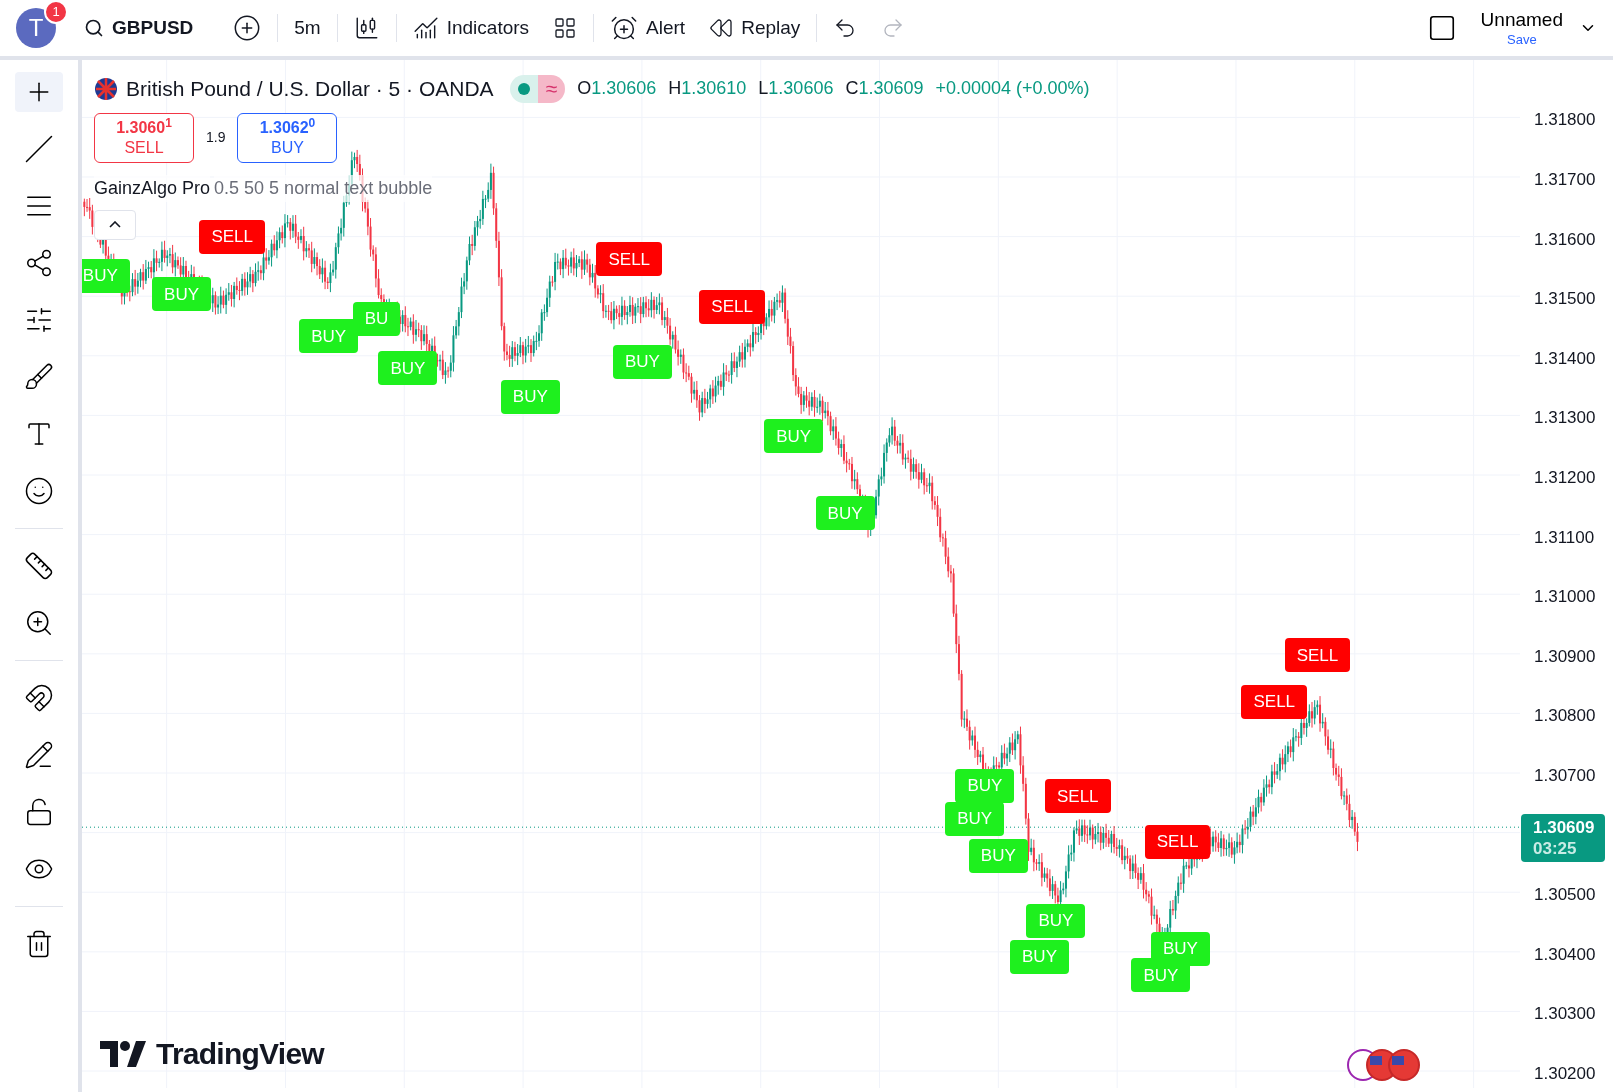 The width and height of the screenshot is (1613, 1092). I want to click on pencil-icon, so click(39, 755).